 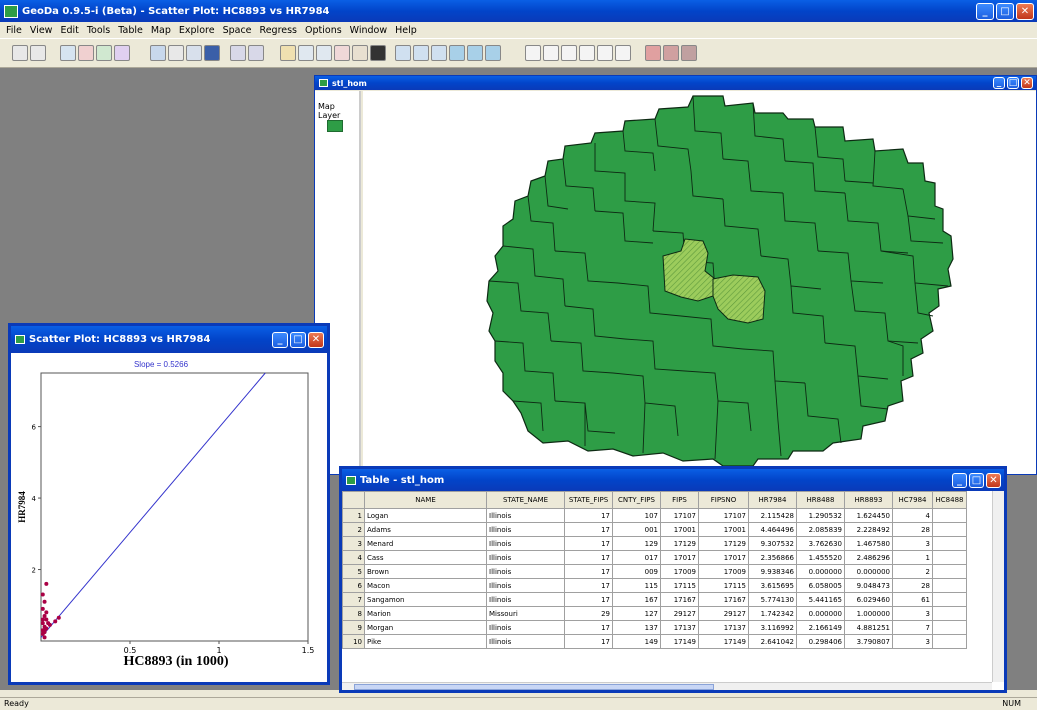 I want to click on table-cell: Macon, so click(x=425, y=585).